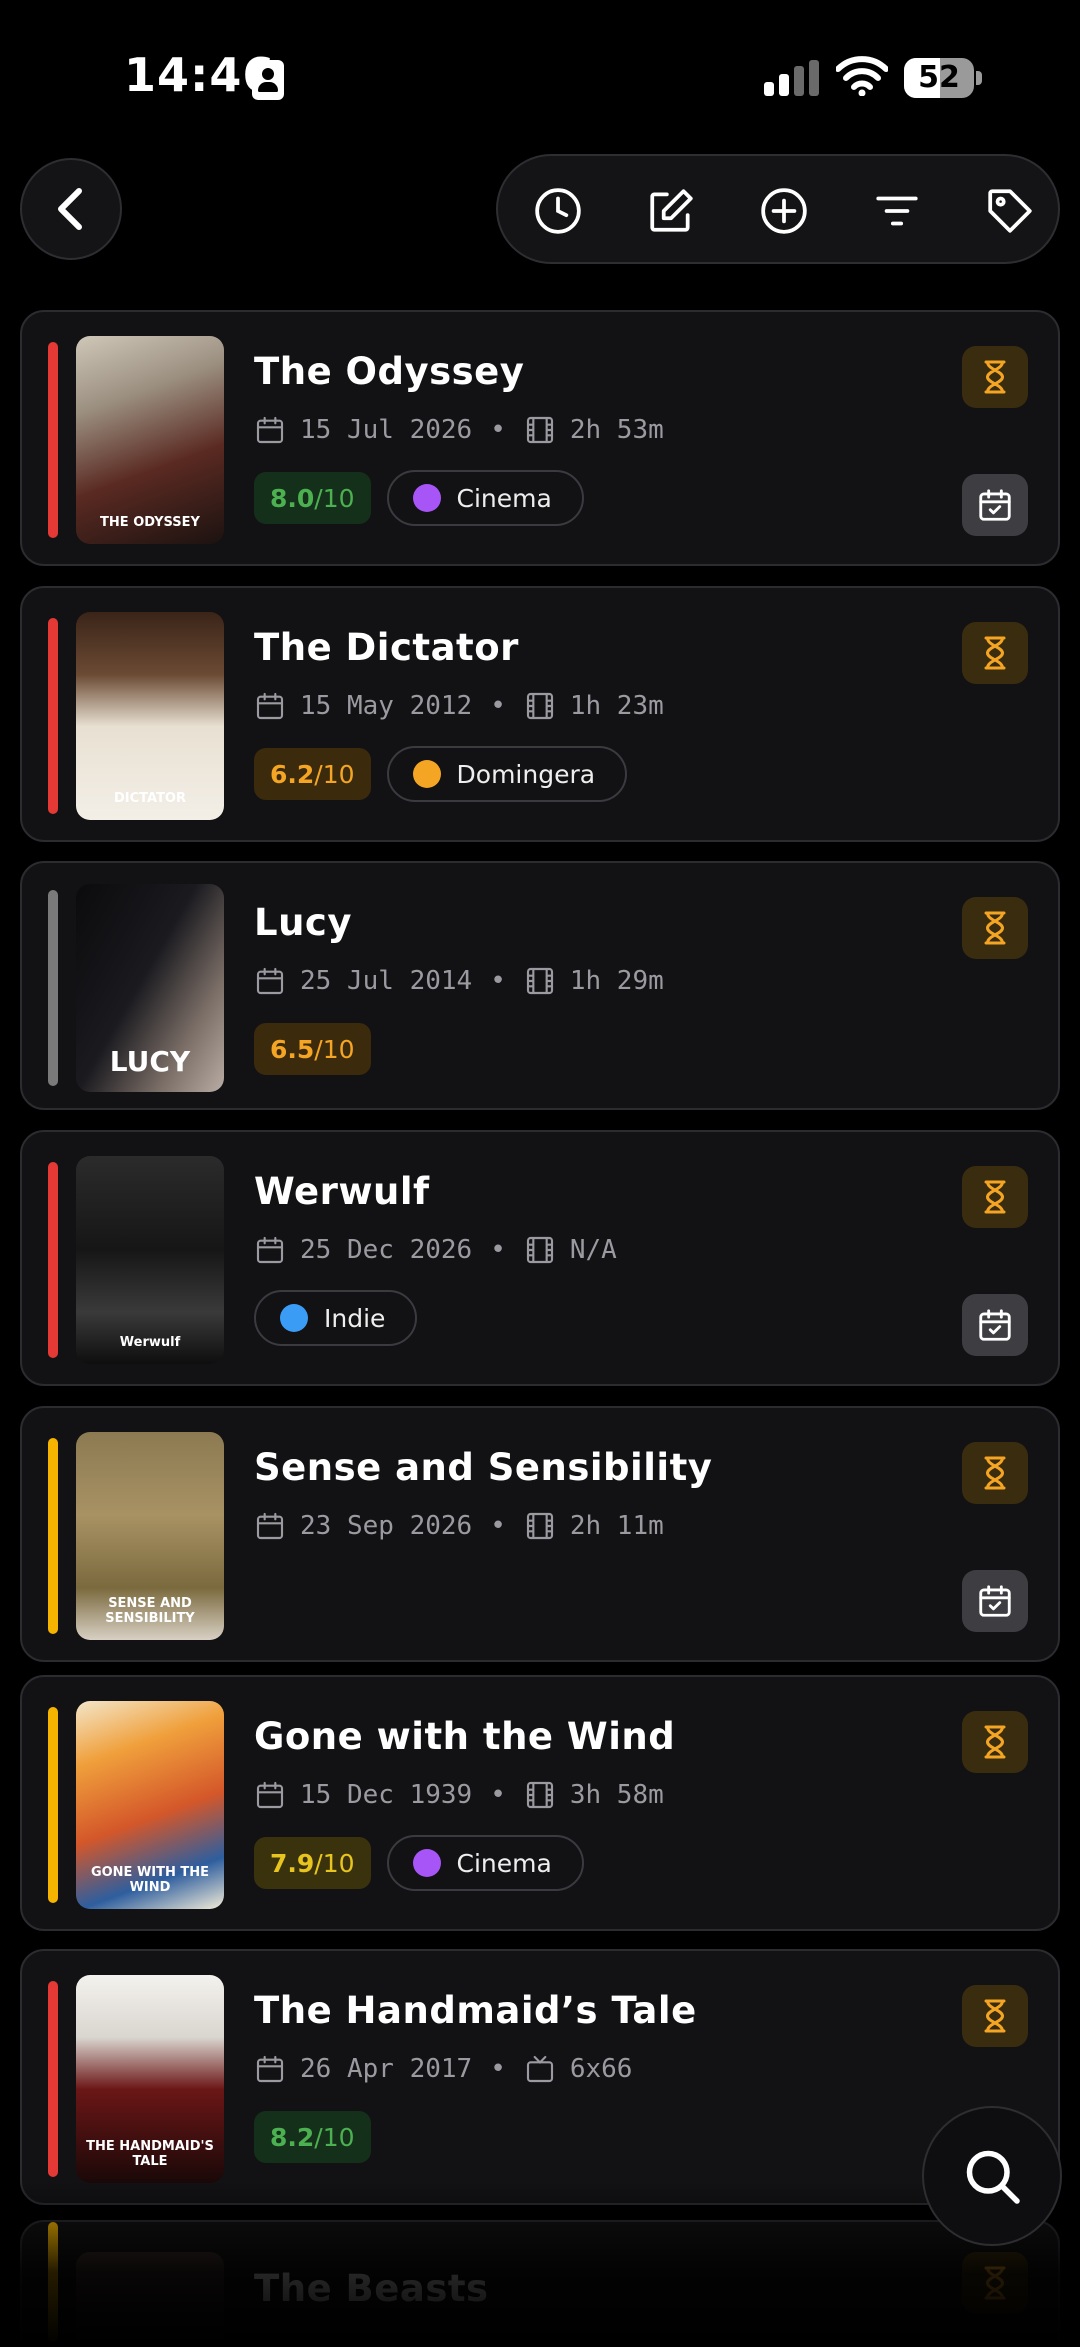  I want to click on runtime: 2h 11m, so click(616, 1526).